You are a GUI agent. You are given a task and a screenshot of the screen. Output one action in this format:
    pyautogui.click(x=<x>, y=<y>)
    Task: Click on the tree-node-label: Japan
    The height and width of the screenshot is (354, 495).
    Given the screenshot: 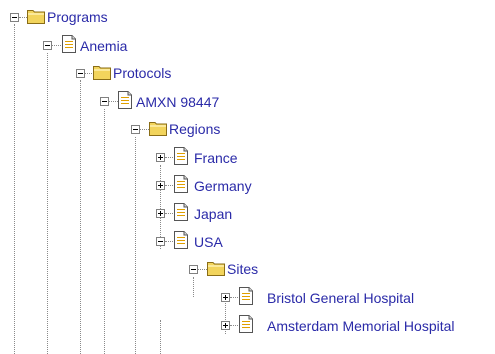 What is the action you would take?
    pyautogui.click(x=213, y=214)
    